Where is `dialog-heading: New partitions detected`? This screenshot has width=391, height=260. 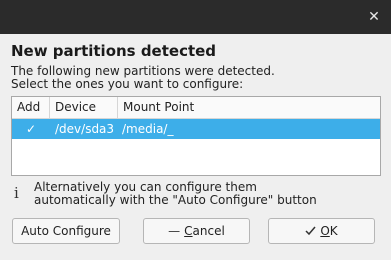 dialog-heading: New partitions detected is located at coordinates (114, 51).